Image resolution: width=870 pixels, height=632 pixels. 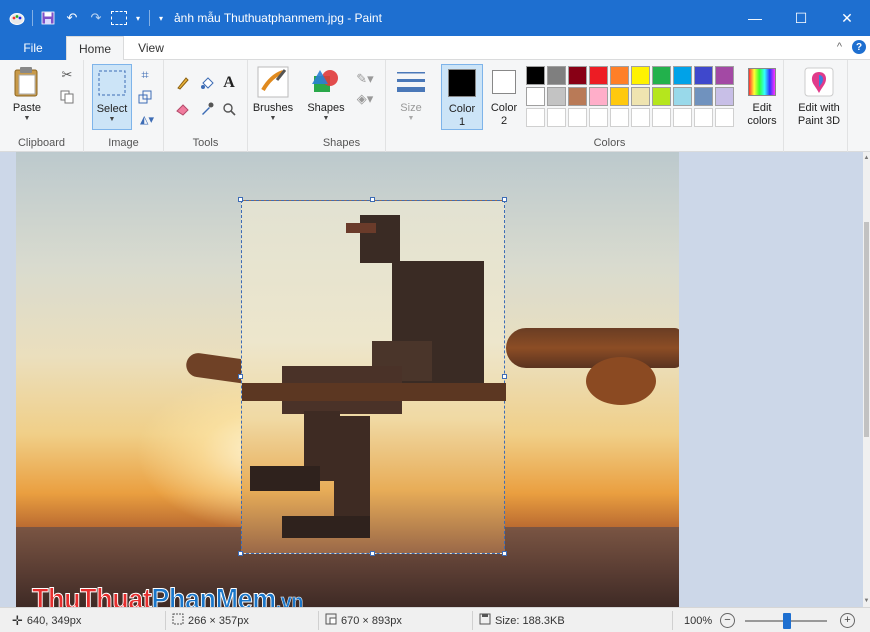 What do you see at coordinates (609, 143) in the screenshot?
I see `colors-group-label: Colors` at bounding box center [609, 143].